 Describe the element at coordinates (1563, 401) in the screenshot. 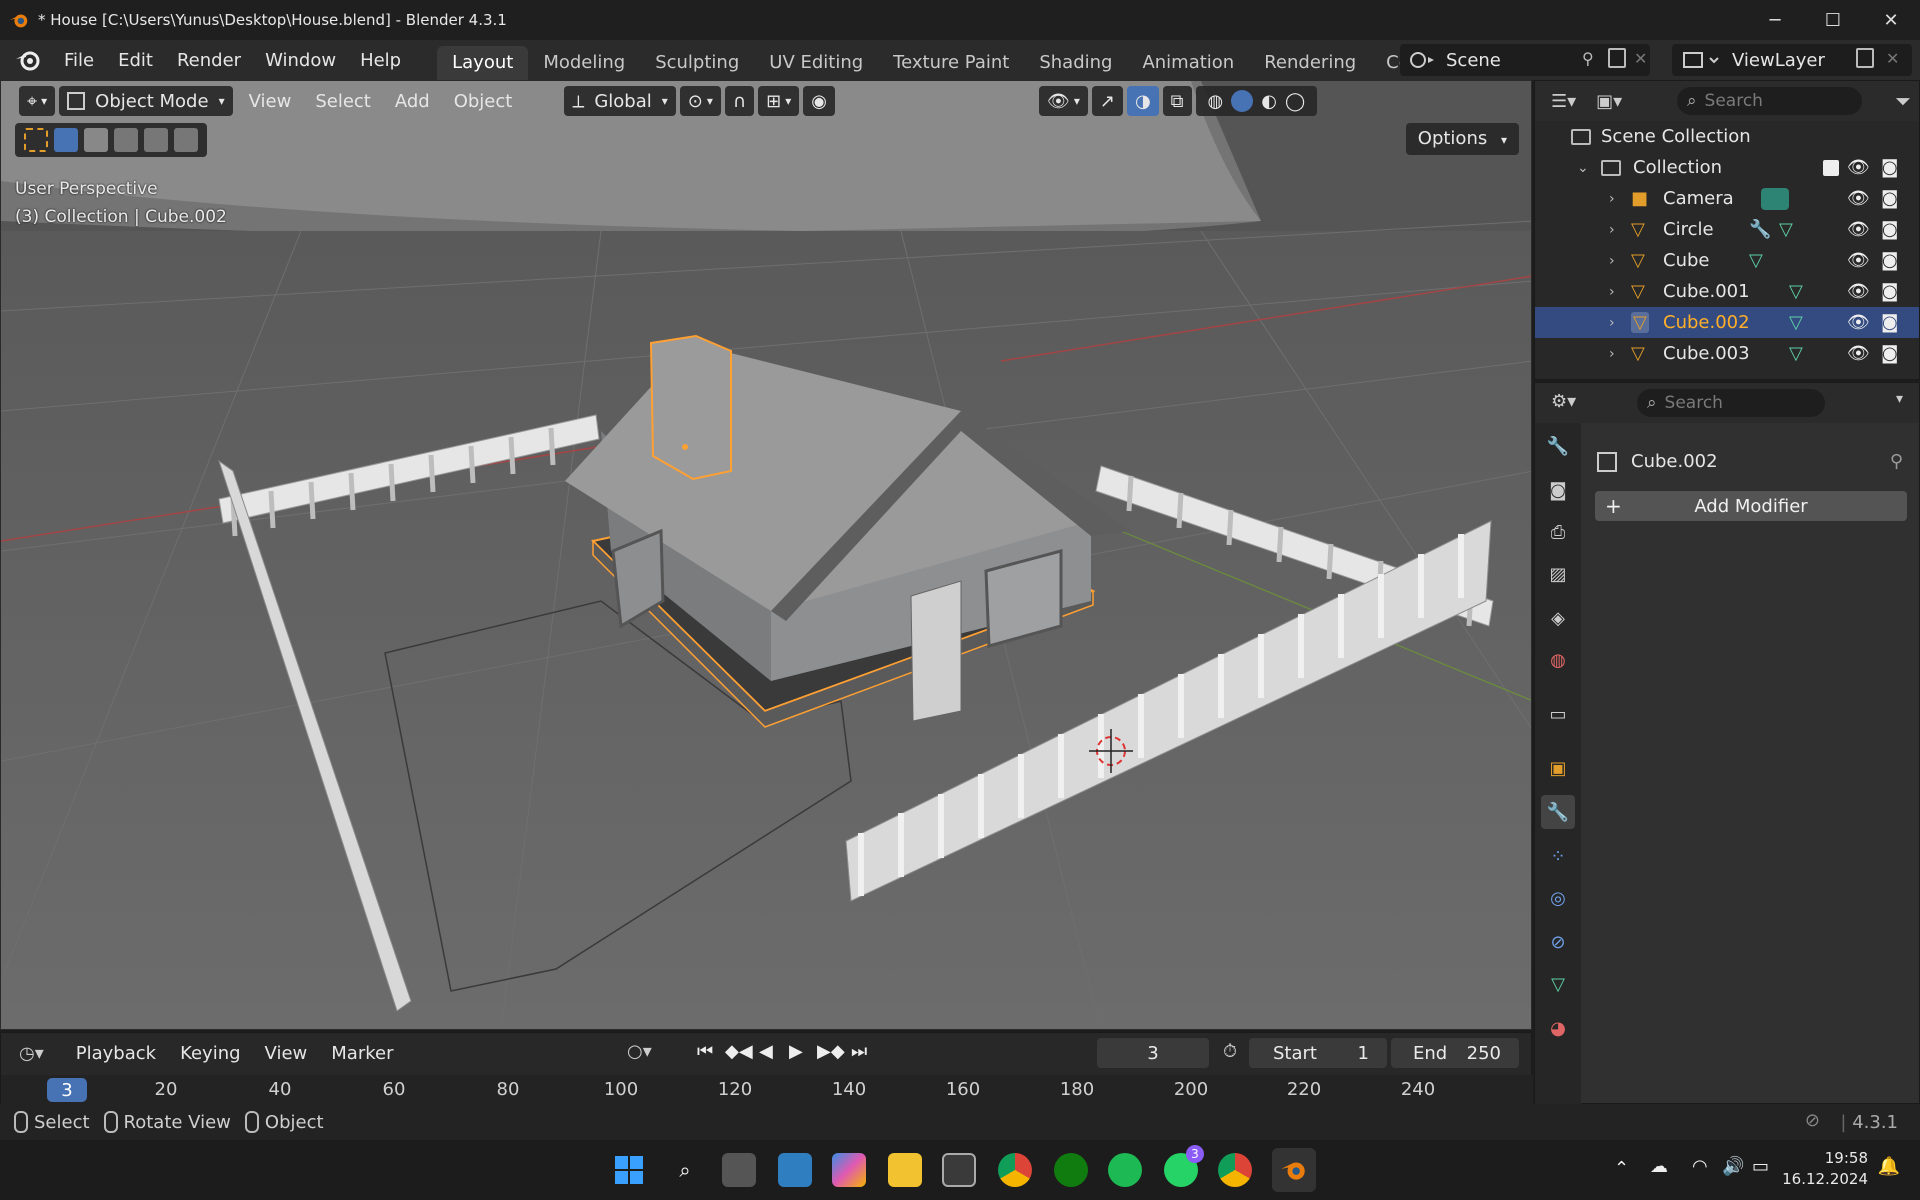

I see `properties-editor-icon: ⚙▾` at that location.